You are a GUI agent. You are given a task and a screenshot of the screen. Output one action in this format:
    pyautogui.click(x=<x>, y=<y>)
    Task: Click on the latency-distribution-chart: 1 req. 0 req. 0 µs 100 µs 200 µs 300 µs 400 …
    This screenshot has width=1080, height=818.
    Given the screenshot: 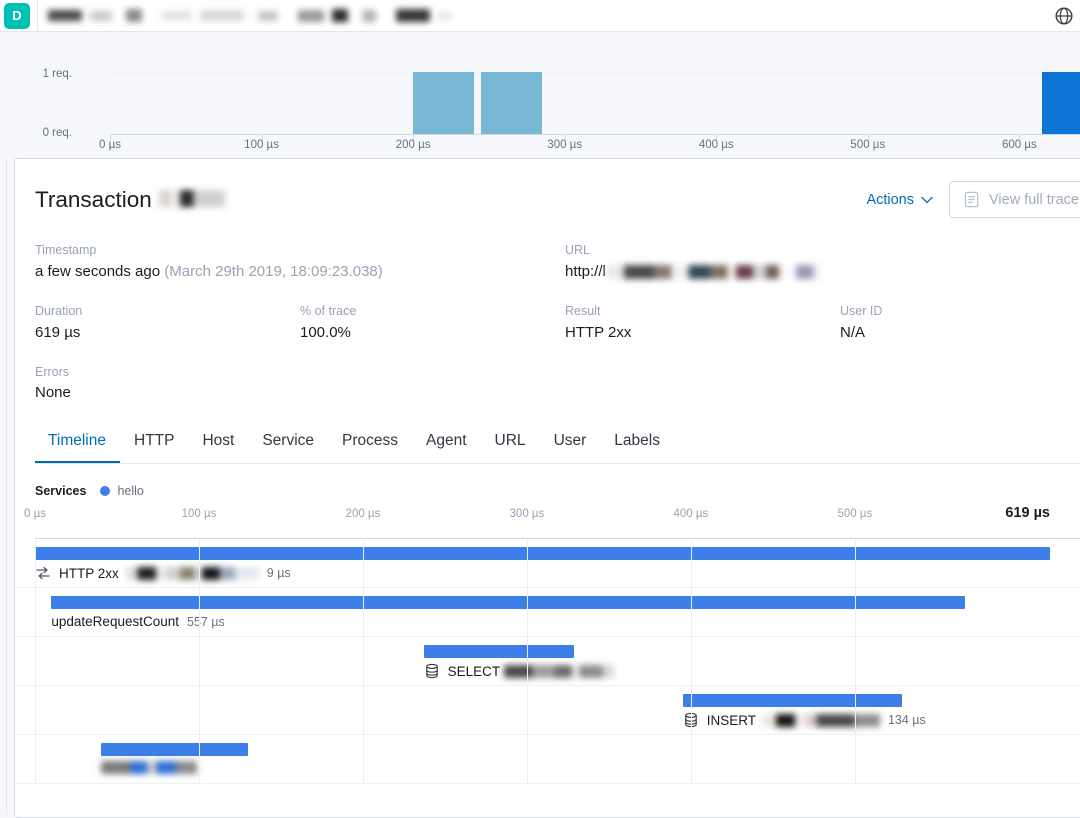 What is the action you would take?
    pyautogui.click(x=540, y=92)
    